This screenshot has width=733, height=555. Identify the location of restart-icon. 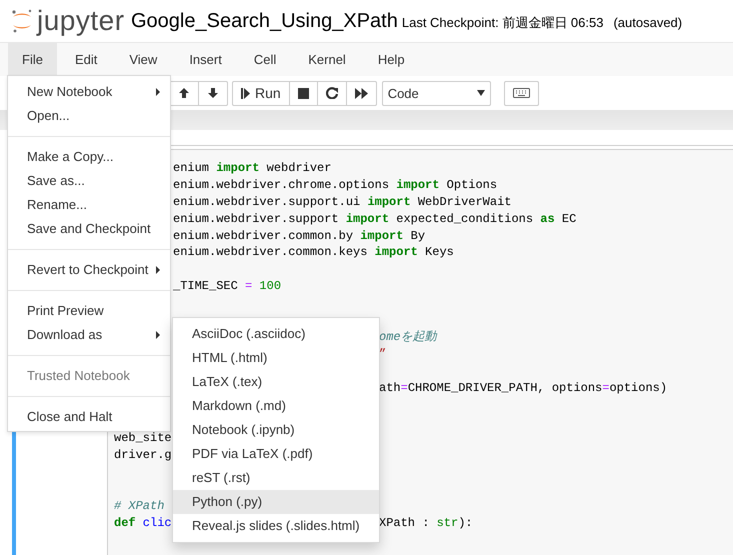
(332, 93).